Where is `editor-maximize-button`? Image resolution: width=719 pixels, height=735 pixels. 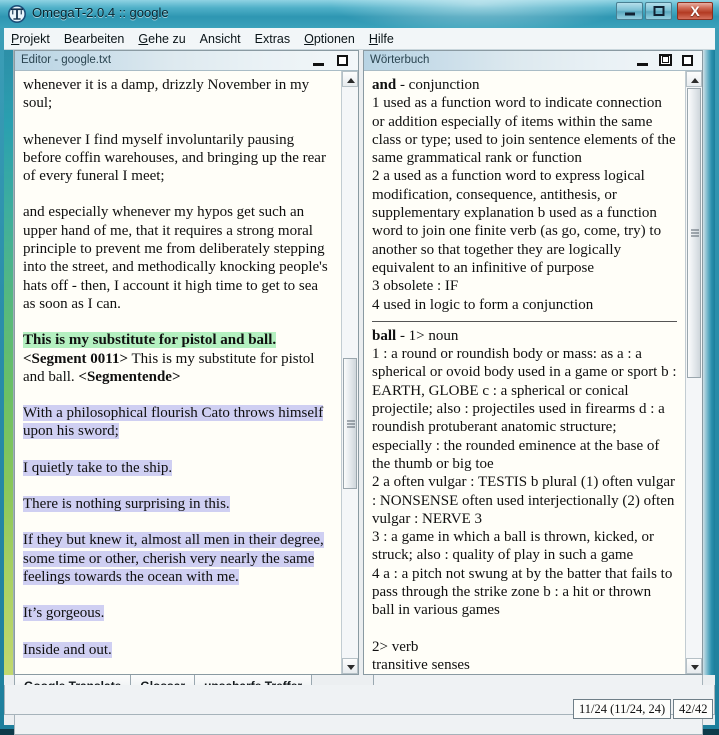 editor-maximize-button is located at coordinates (342, 61).